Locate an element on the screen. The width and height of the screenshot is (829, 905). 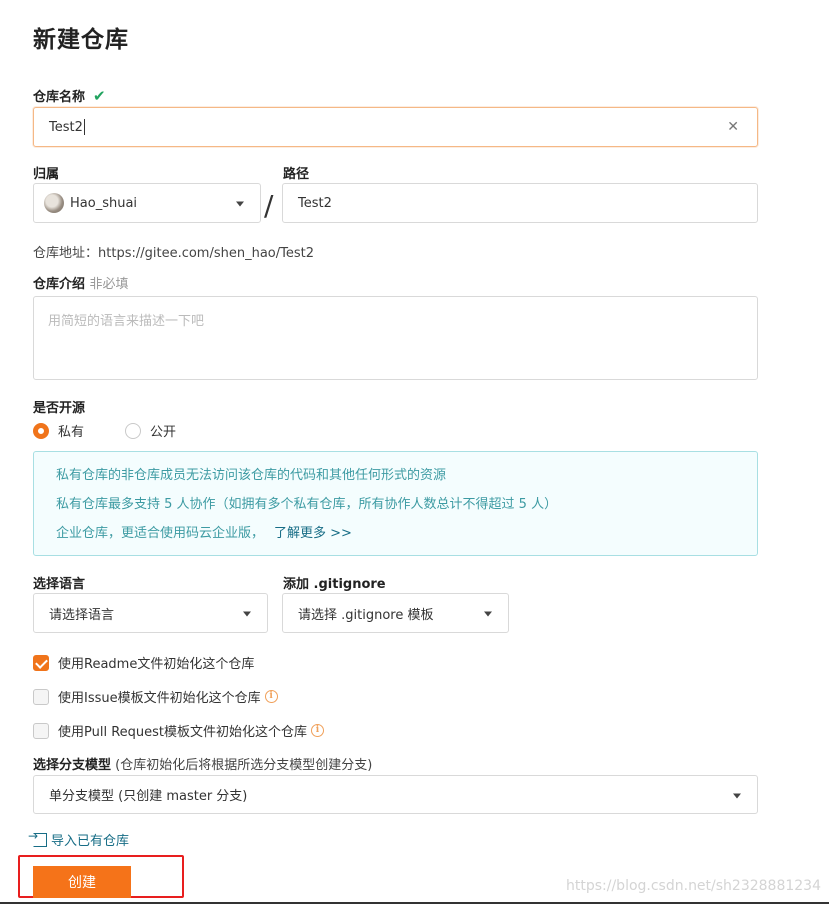
radio-public: 公开 is located at coordinates (150, 430).